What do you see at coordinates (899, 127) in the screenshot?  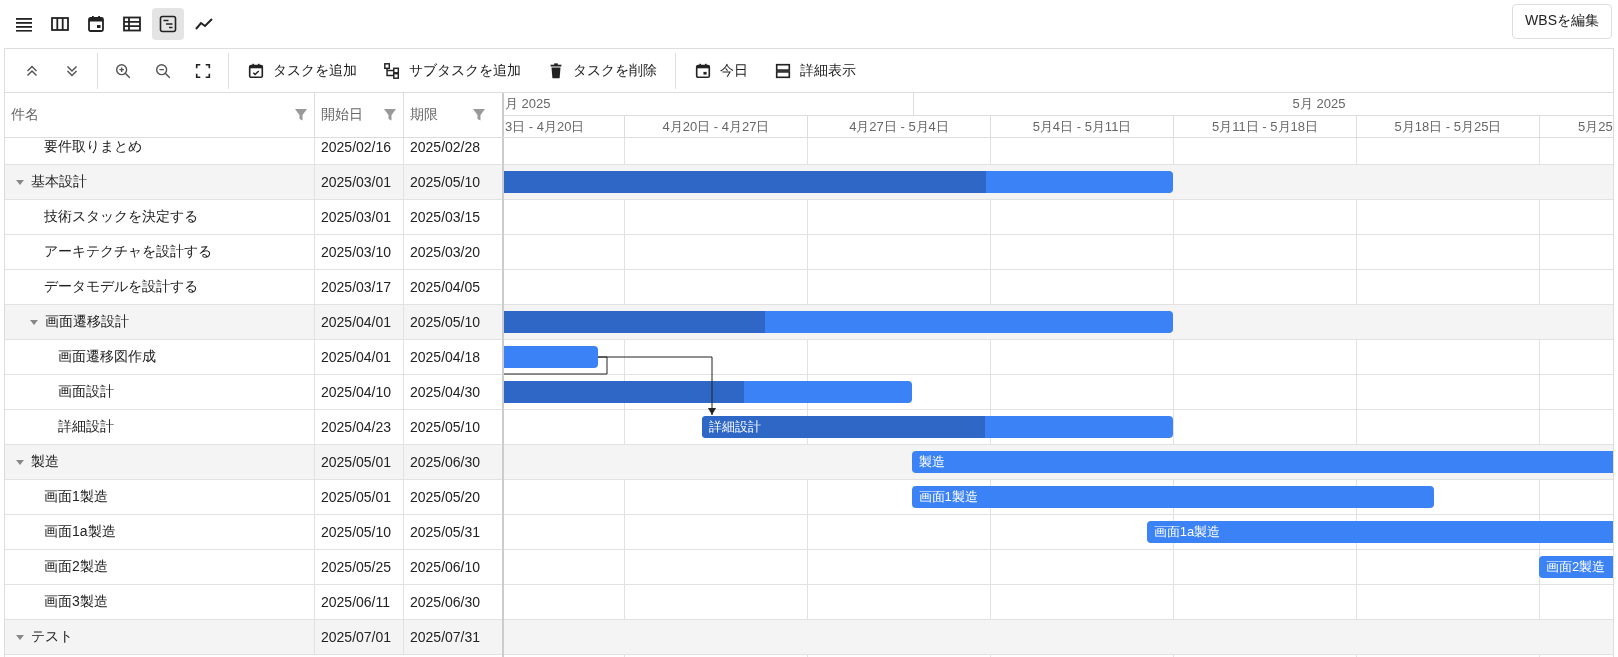 I see `week-label: 4月27日 - 5月4日` at bounding box center [899, 127].